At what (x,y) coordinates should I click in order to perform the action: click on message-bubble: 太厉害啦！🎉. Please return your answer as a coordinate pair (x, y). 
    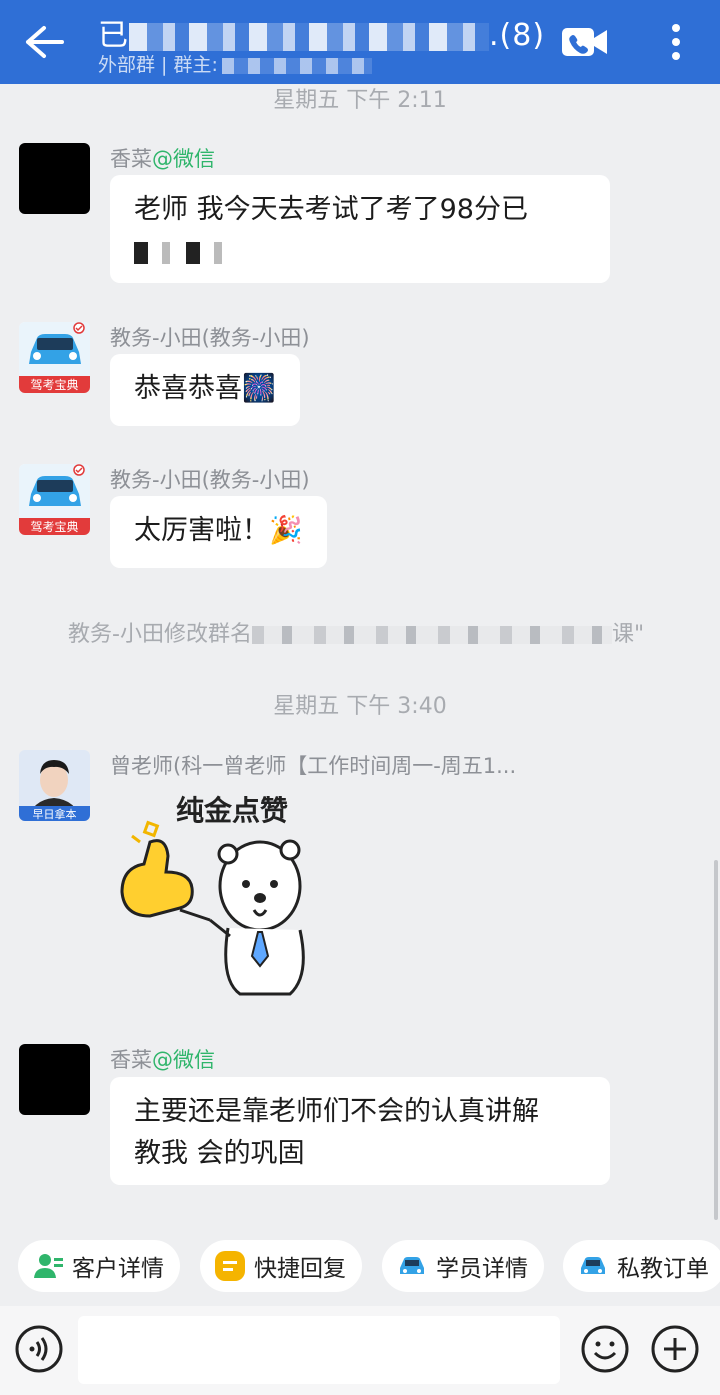
    Looking at the image, I should click on (218, 532).